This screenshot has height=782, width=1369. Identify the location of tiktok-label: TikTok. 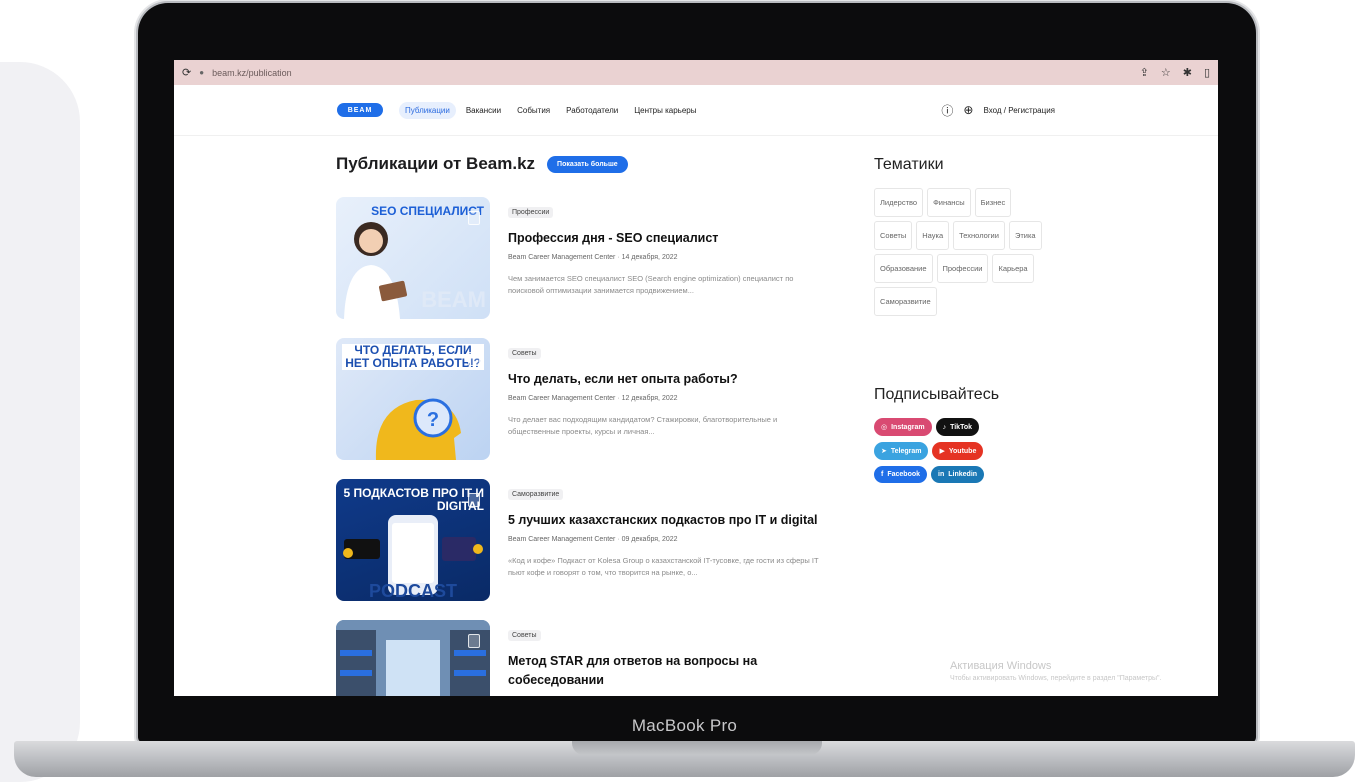
(961, 427).